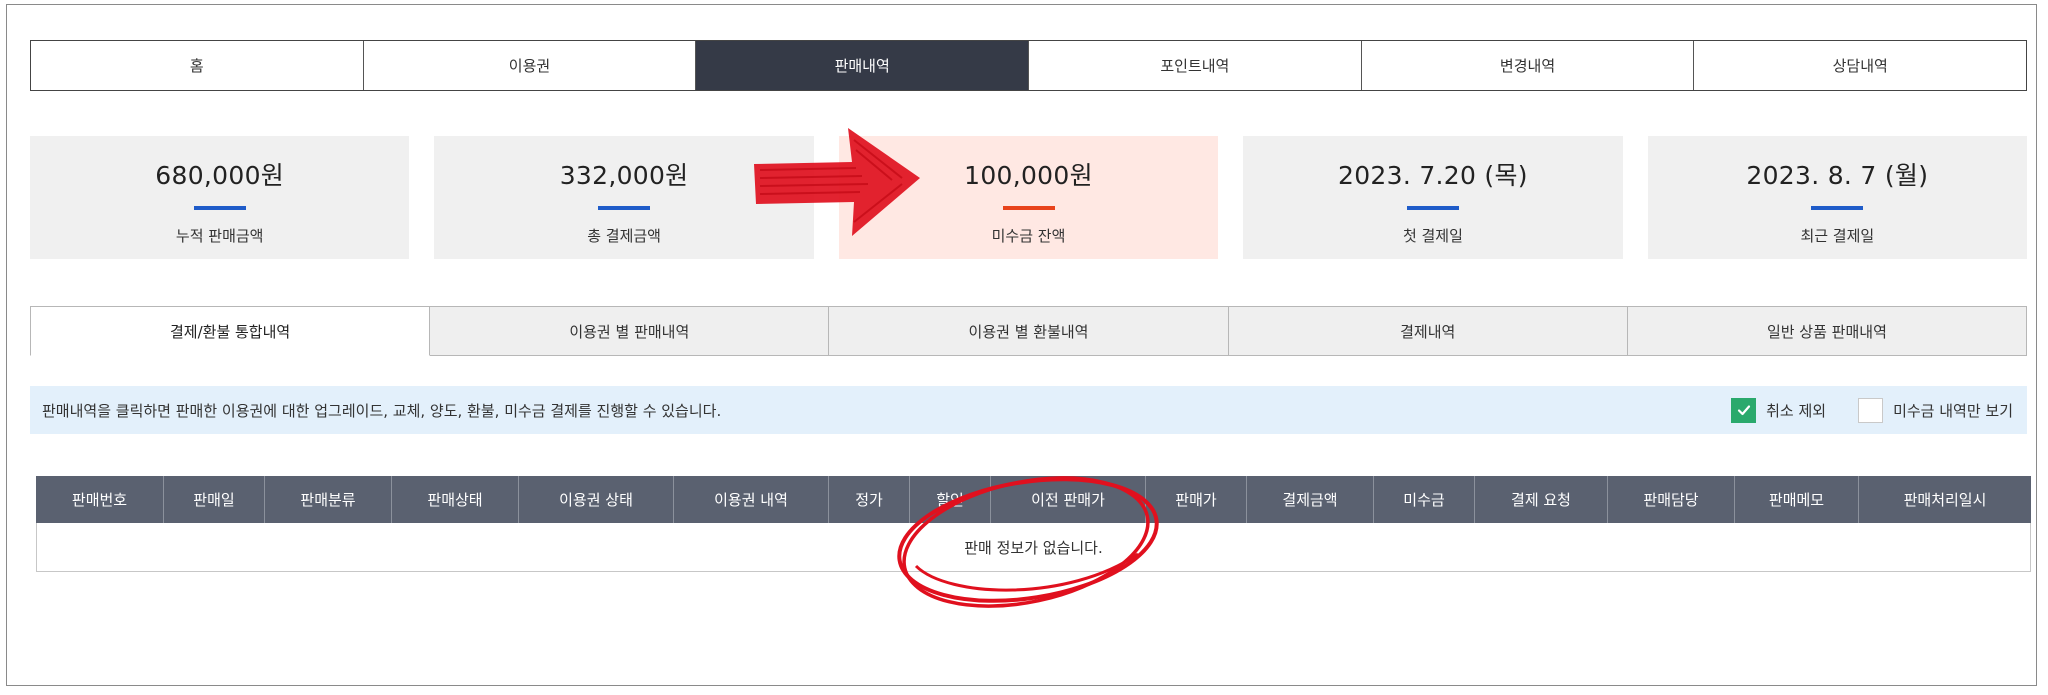  I want to click on tab-home: 홈, so click(197, 65).